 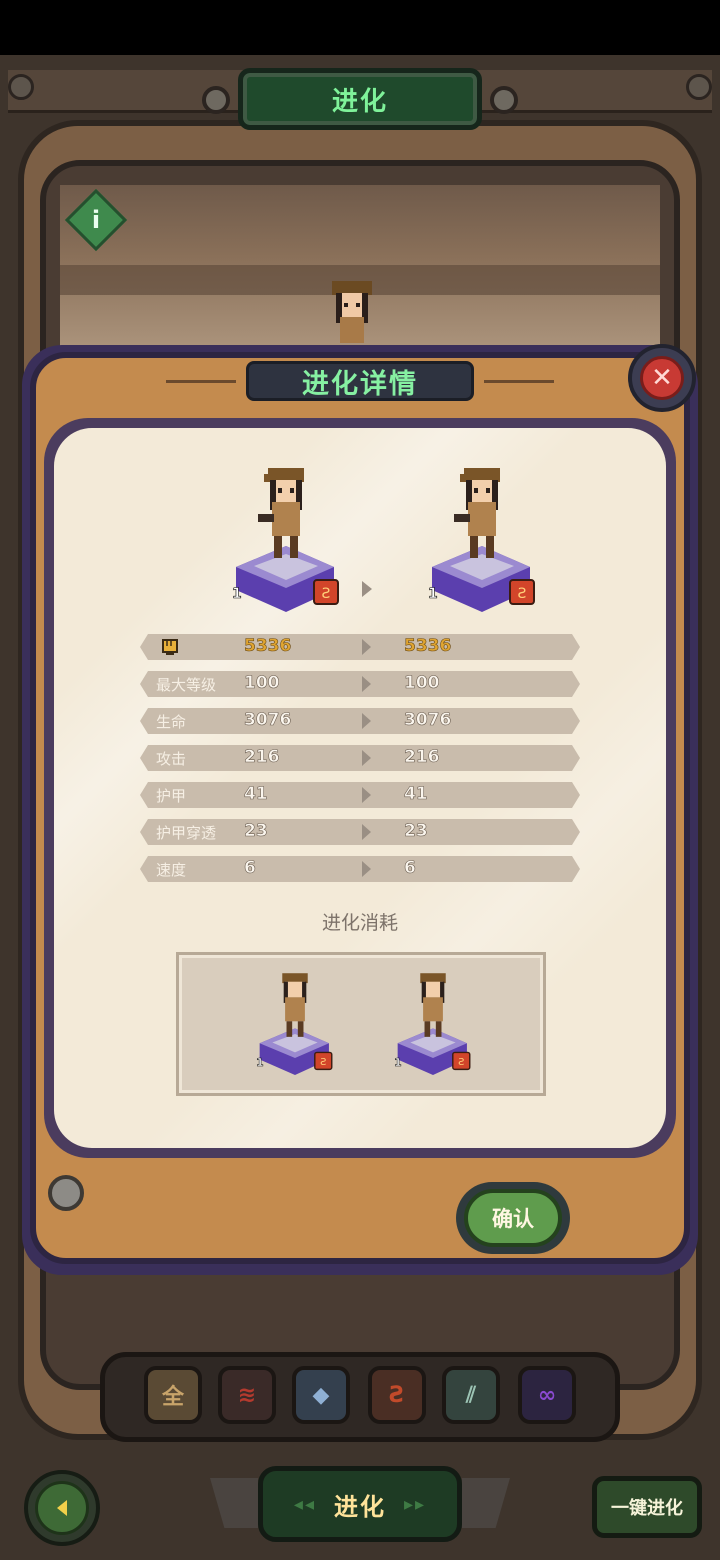 I want to click on filter-claw-button: ⫽, so click(x=471, y=1395).